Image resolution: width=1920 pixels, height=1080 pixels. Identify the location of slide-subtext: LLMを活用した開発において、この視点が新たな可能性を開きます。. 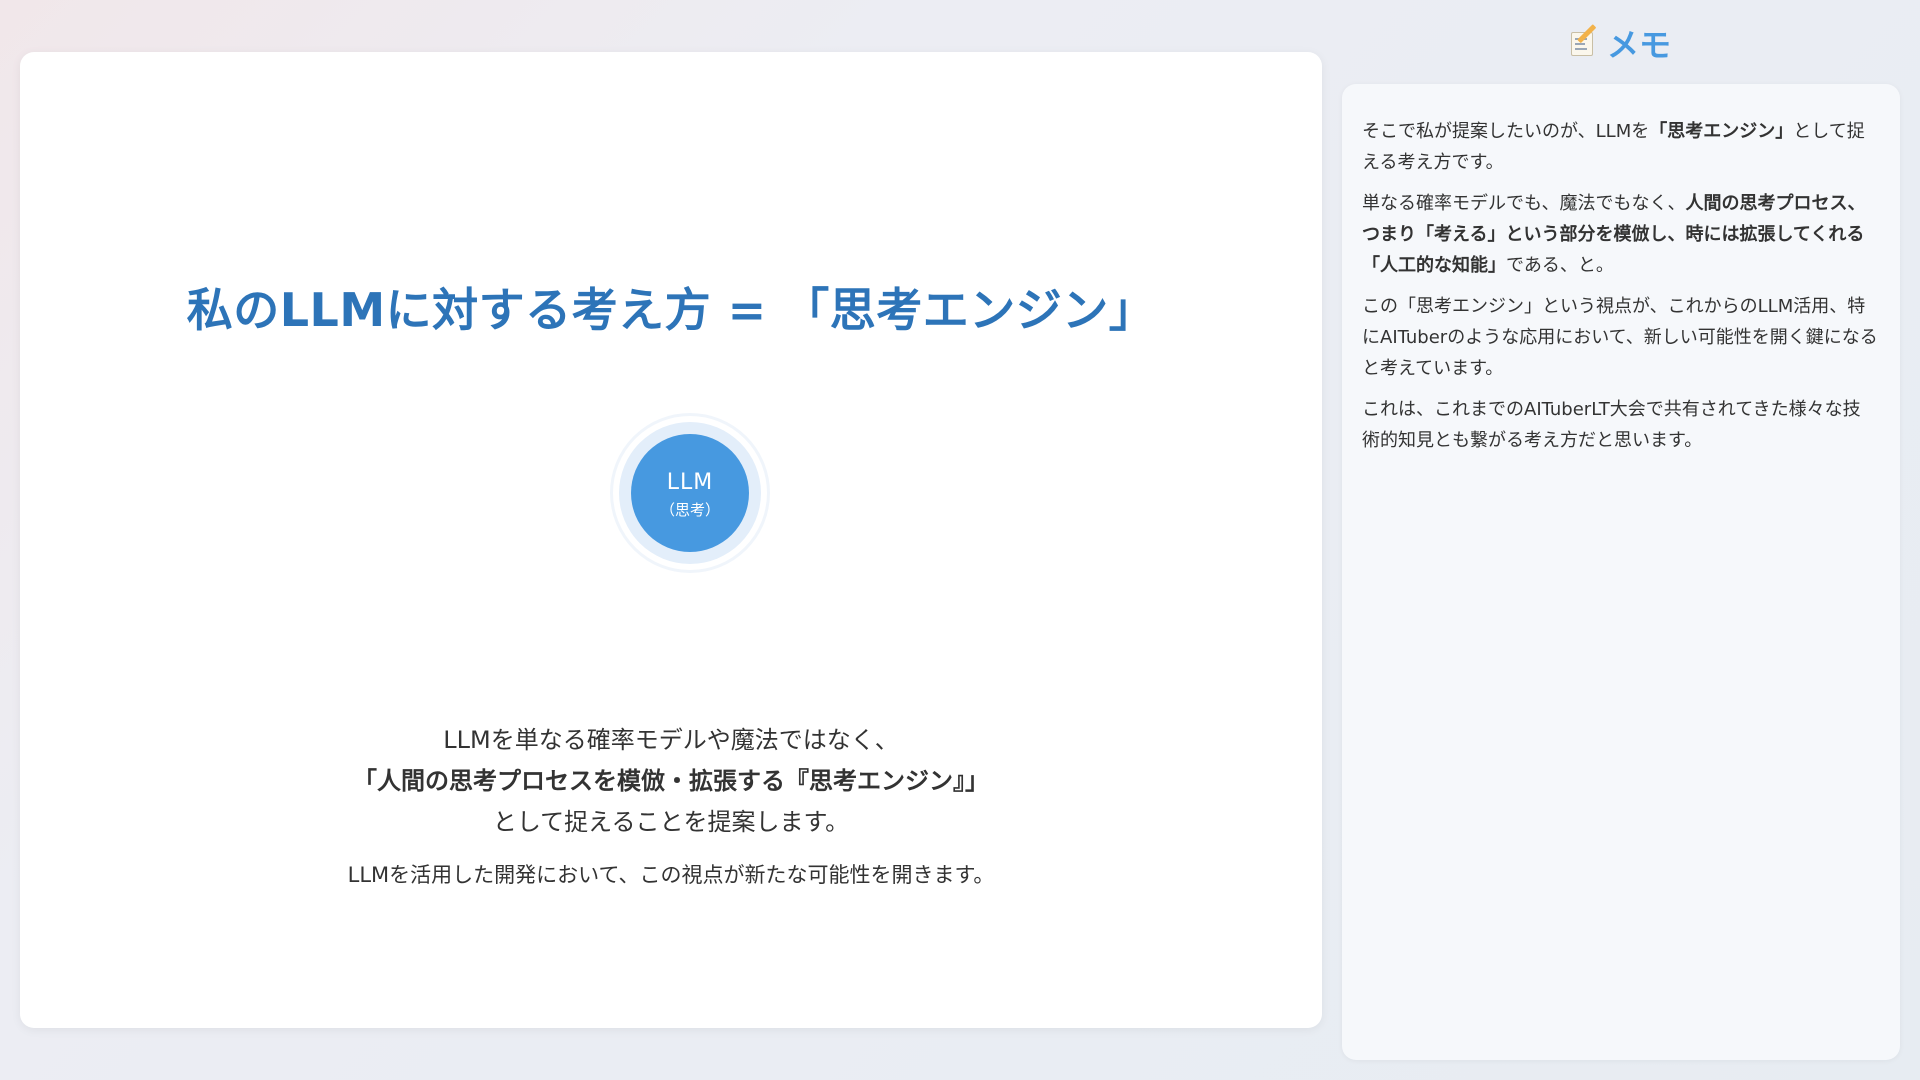
(671, 875).